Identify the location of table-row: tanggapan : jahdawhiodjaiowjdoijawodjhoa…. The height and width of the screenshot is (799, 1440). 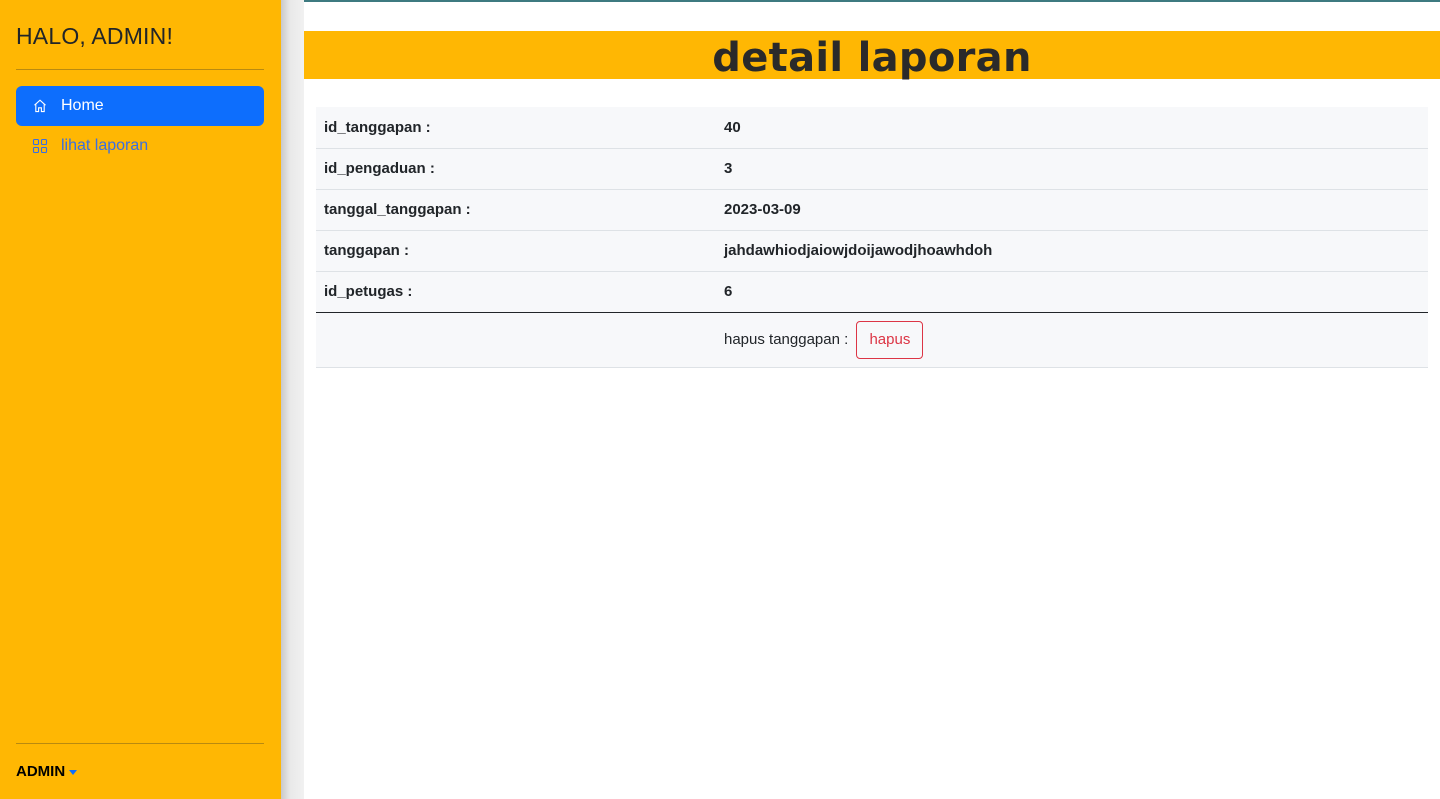
(872, 251).